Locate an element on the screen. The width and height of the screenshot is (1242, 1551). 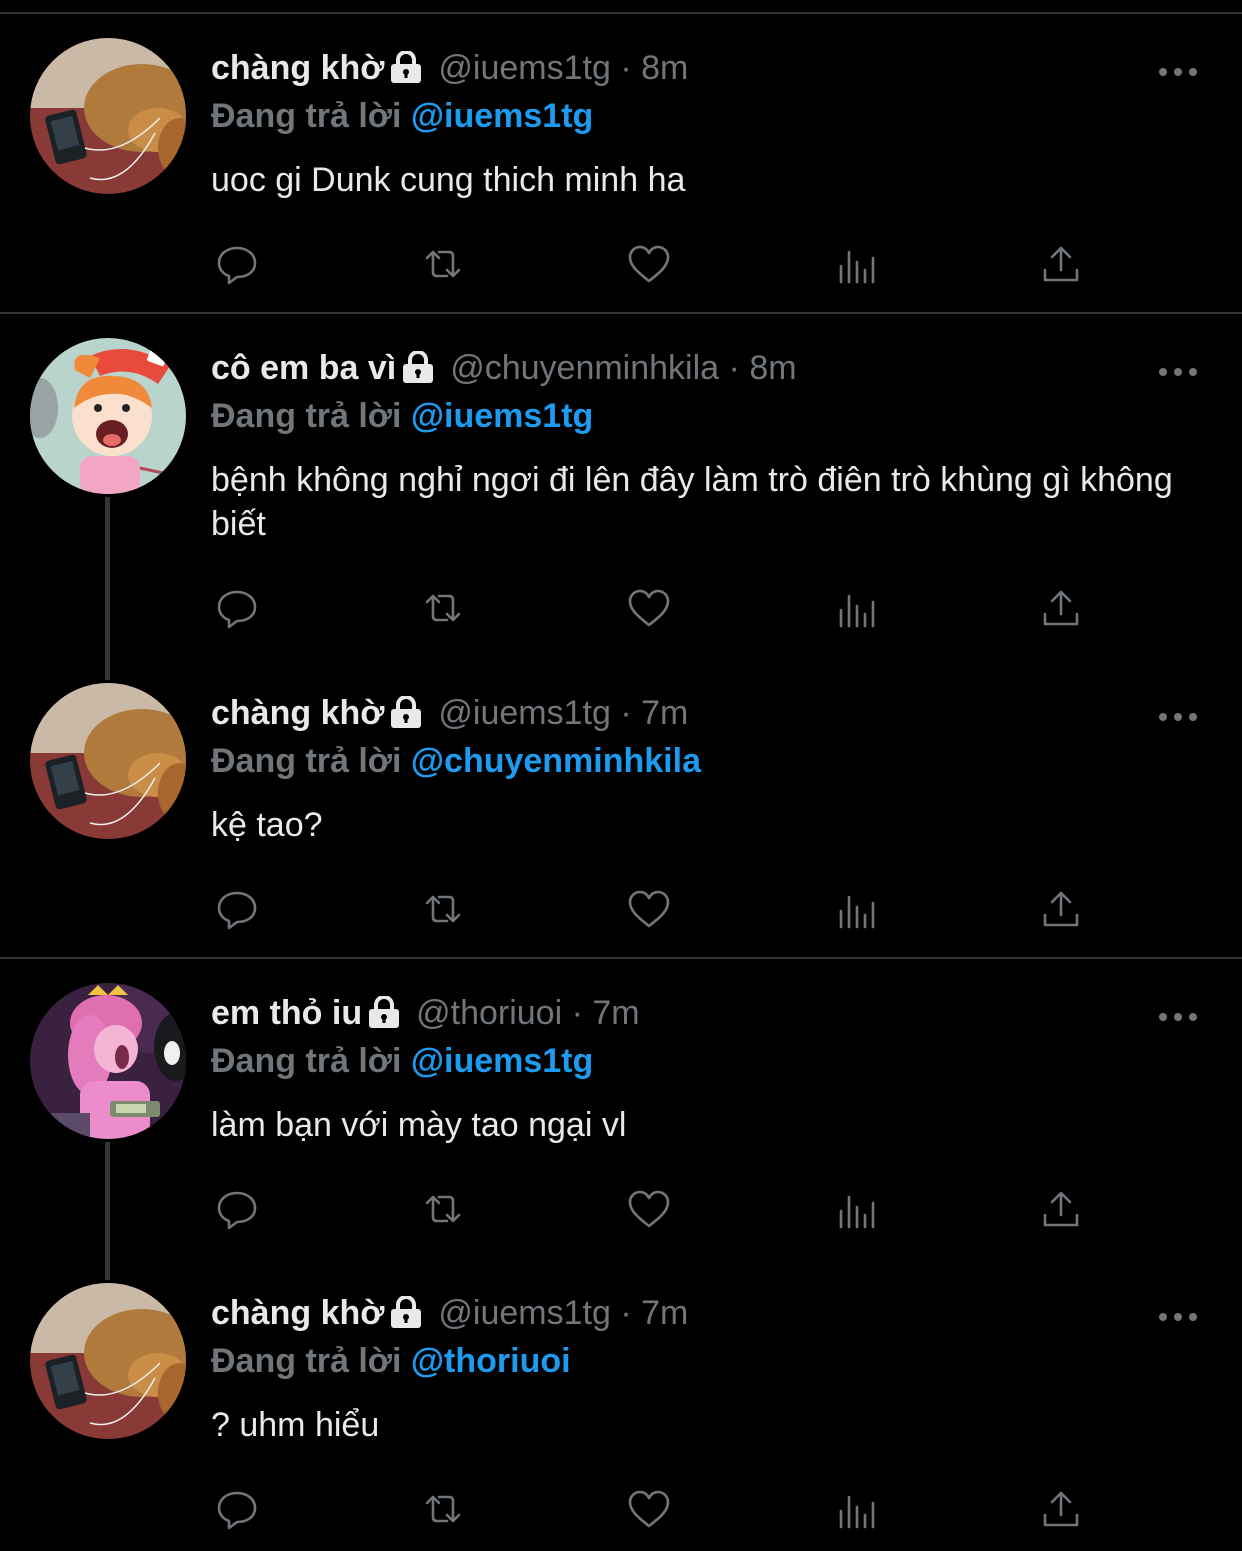
tweet-text: kệ tao? is located at coordinates (267, 825).